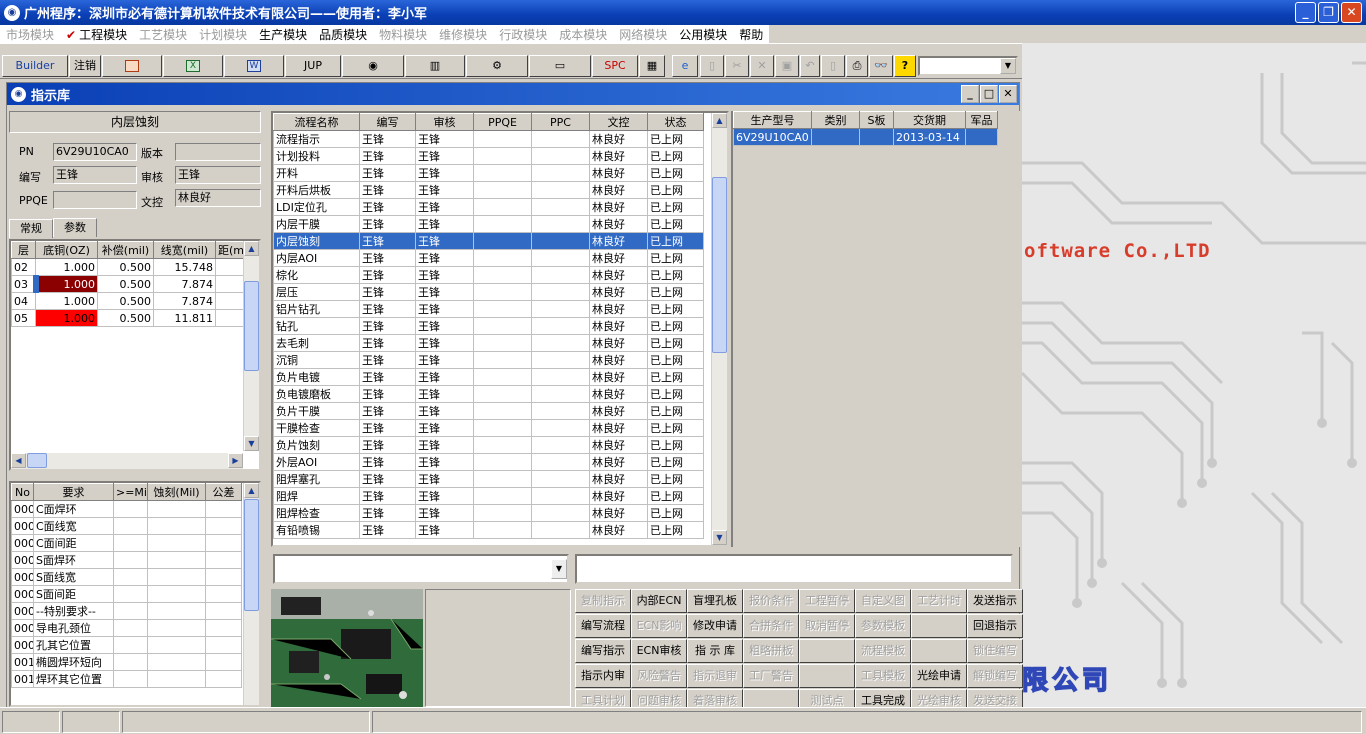 Image resolution: width=1366 pixels, height=734 pixels. I want to click on table-cell: 棕化, so click(316, 275).